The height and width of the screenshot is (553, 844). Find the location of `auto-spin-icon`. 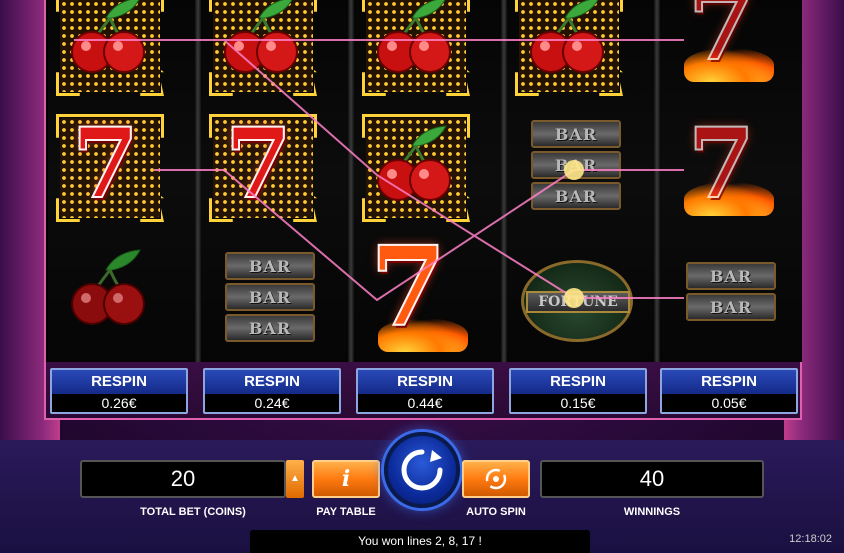

auto-spin-icon is located at coordinates (496, 479).